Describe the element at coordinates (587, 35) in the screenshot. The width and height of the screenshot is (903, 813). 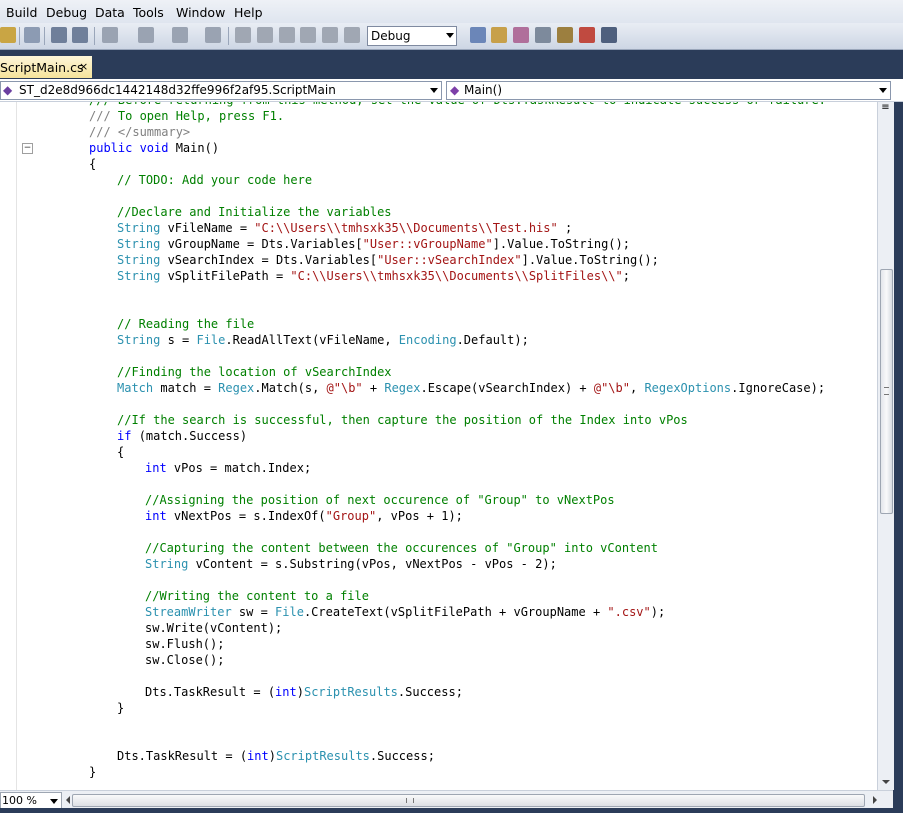
I see `error-list-icon` at that location.